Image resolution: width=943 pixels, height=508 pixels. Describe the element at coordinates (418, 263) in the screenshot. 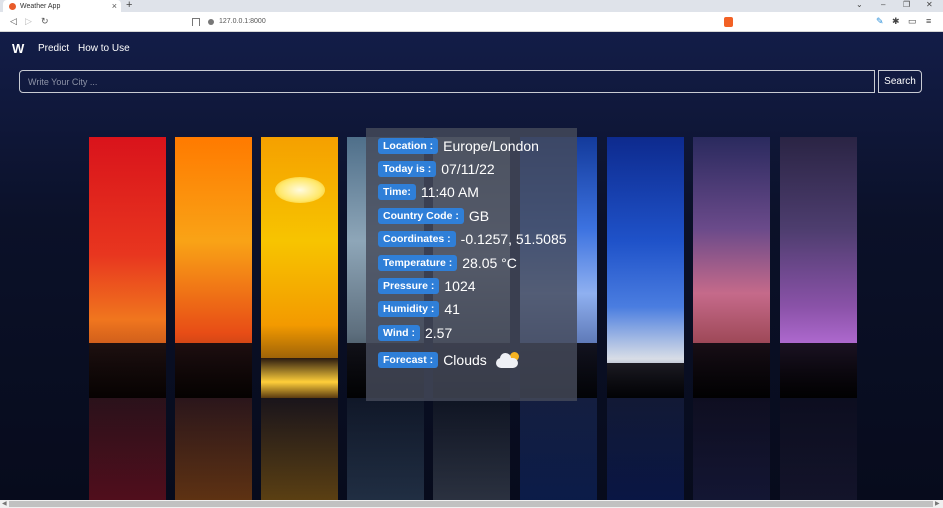

I see `temperature-label: Temperature :` at that location.